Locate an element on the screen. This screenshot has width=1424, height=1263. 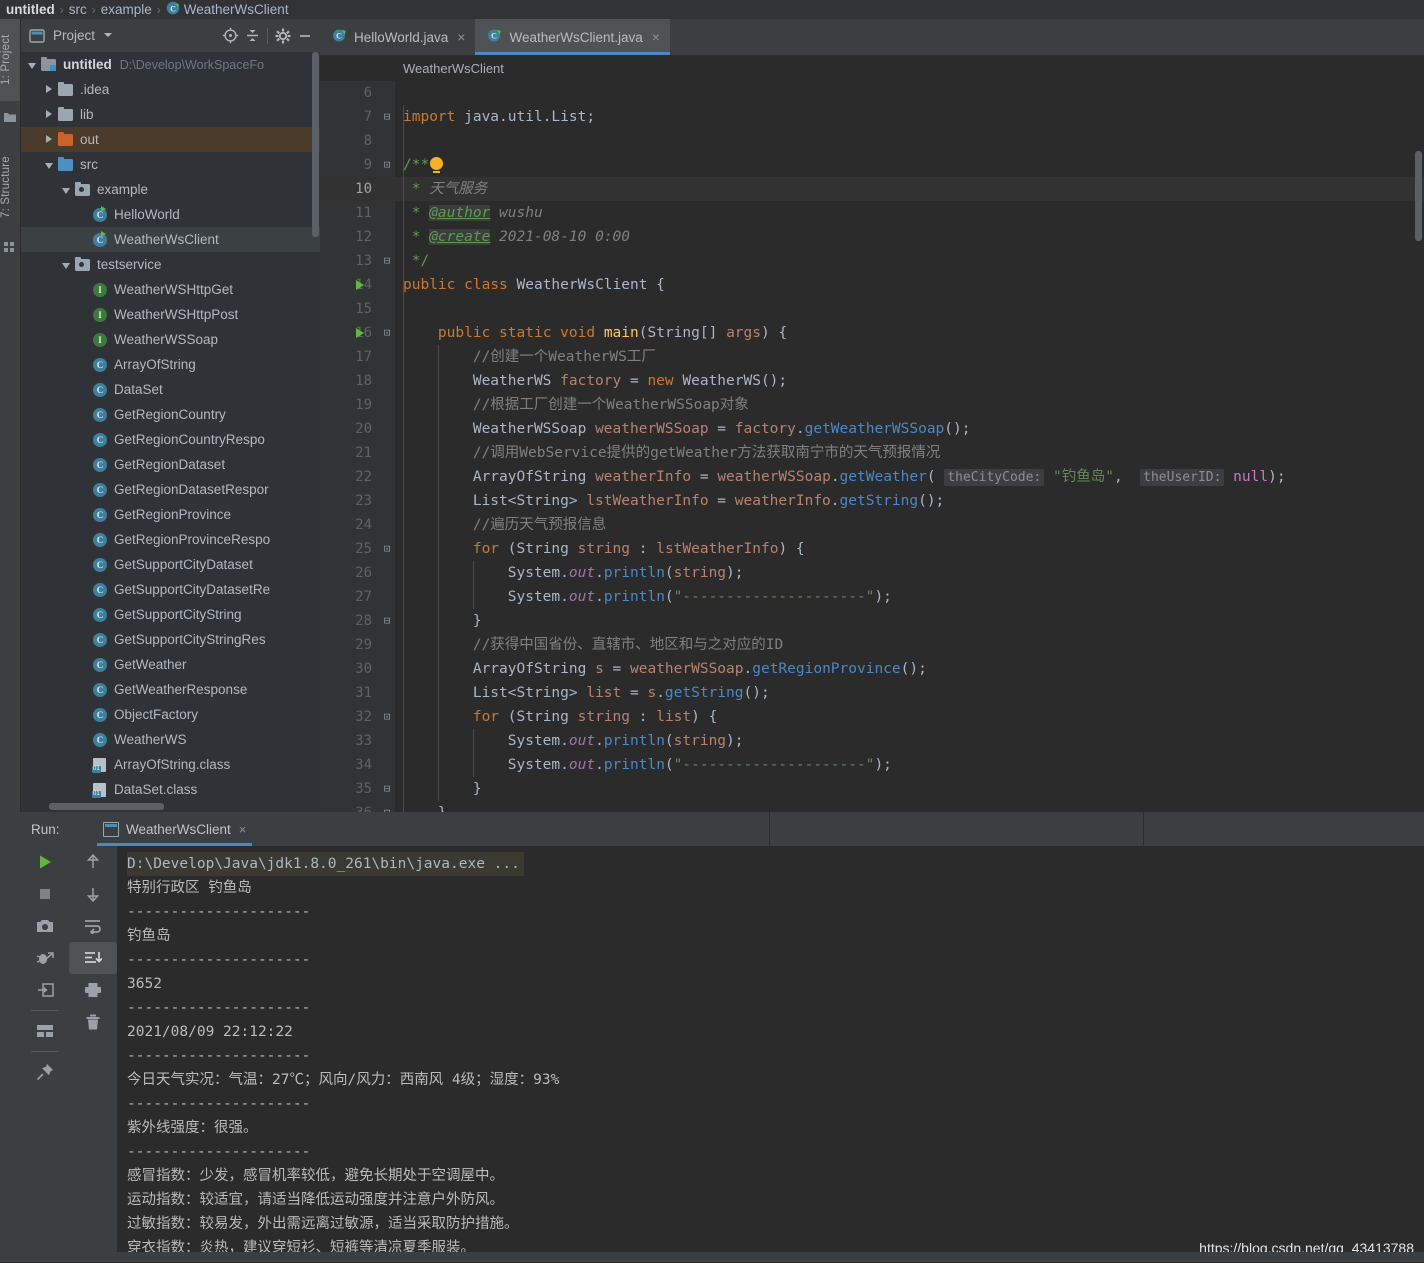
tree-item-weatherwsclient: C WeatherWsClient is located at coordinates (170, 239).